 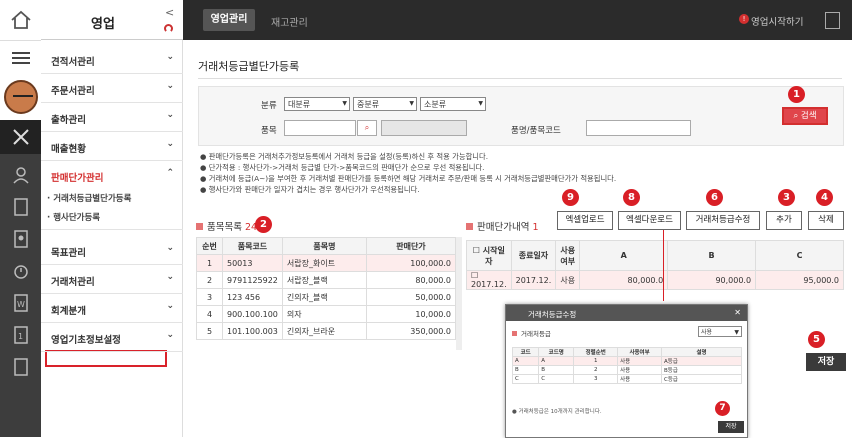 What do you see at coordinates (784, 220) in the screenshot?
I see `add-button: 추가` at bounding box center [784, 220].